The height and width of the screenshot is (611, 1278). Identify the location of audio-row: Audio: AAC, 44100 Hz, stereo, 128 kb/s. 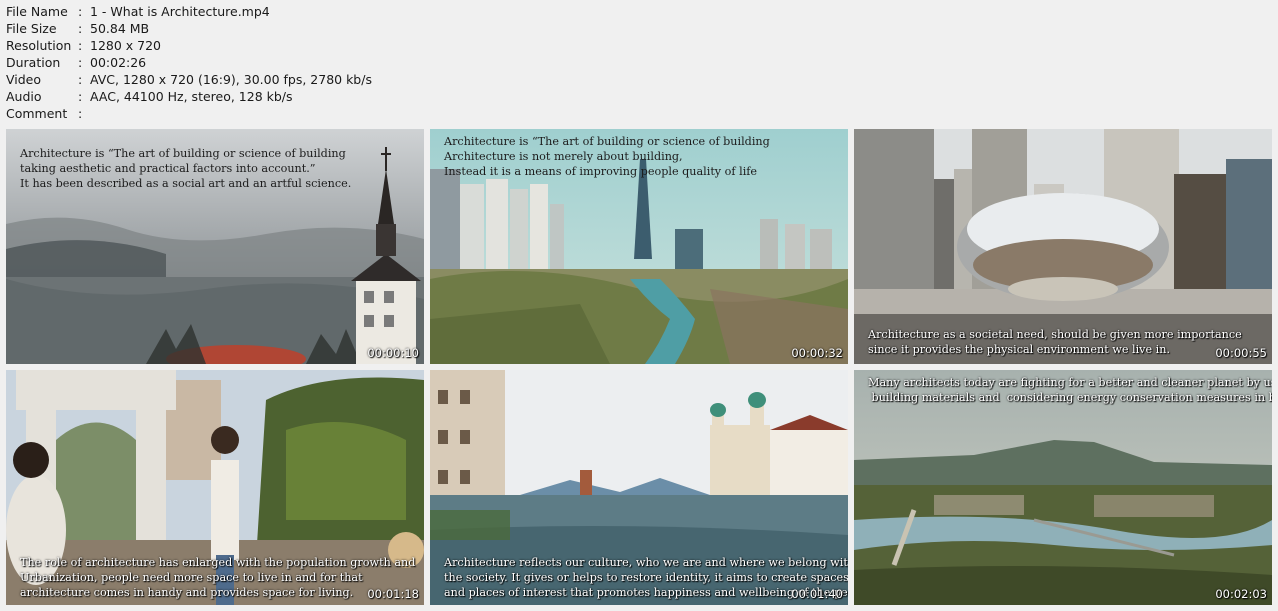
(189, 96).